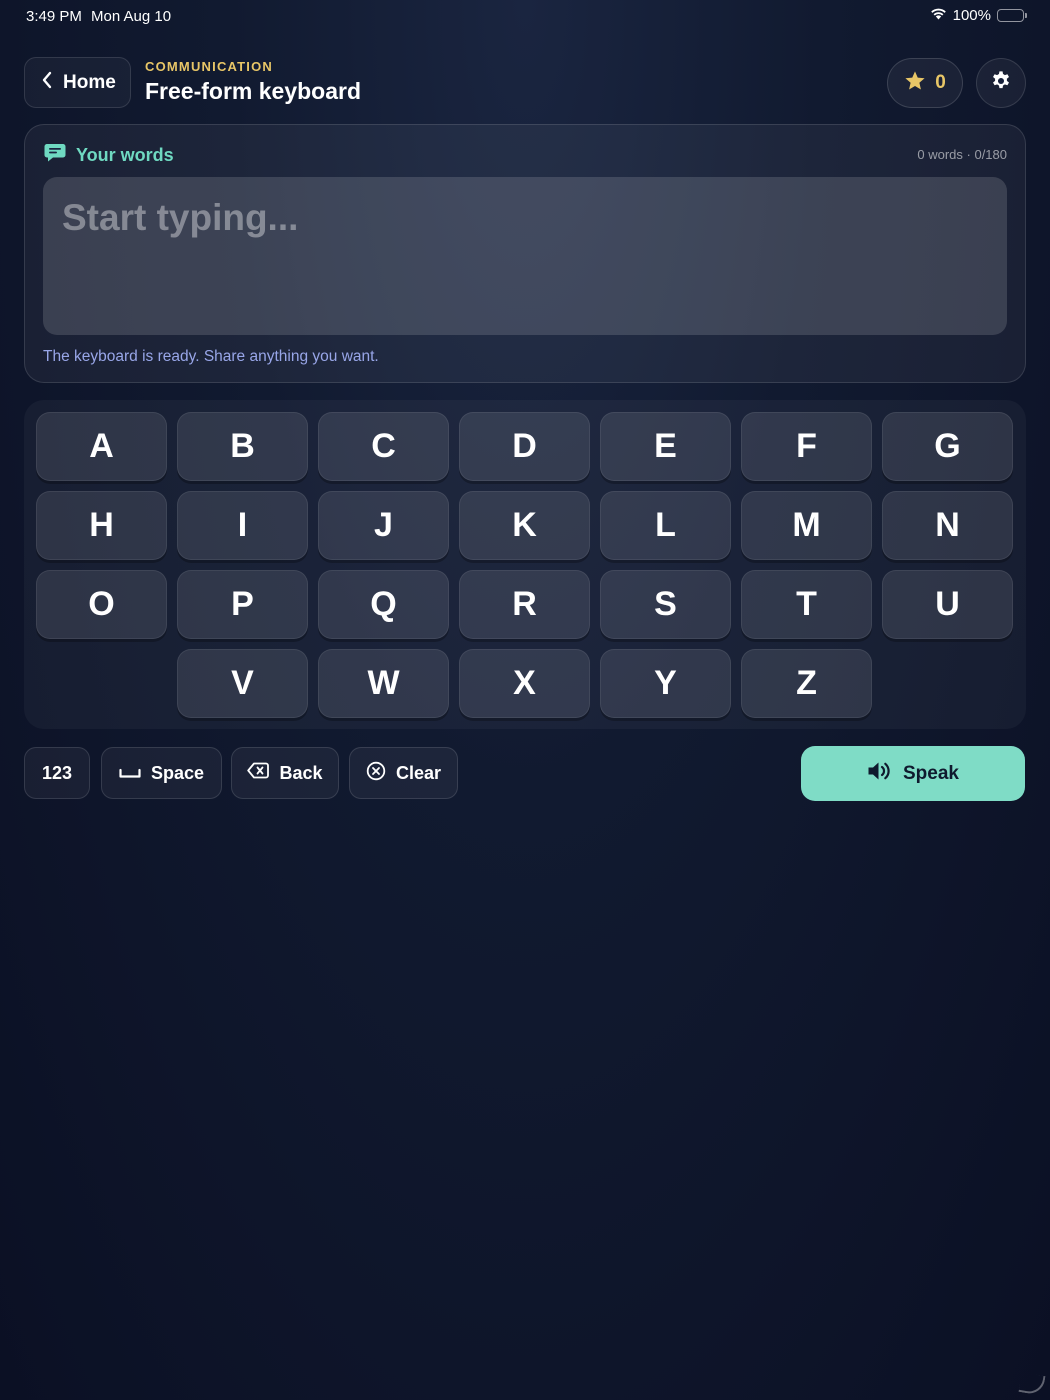 This screenshot has width=1050, height=1400. Describe the element at coordinates (89, 82) in the screenshot. I see `home-button-label: Home` at that location.